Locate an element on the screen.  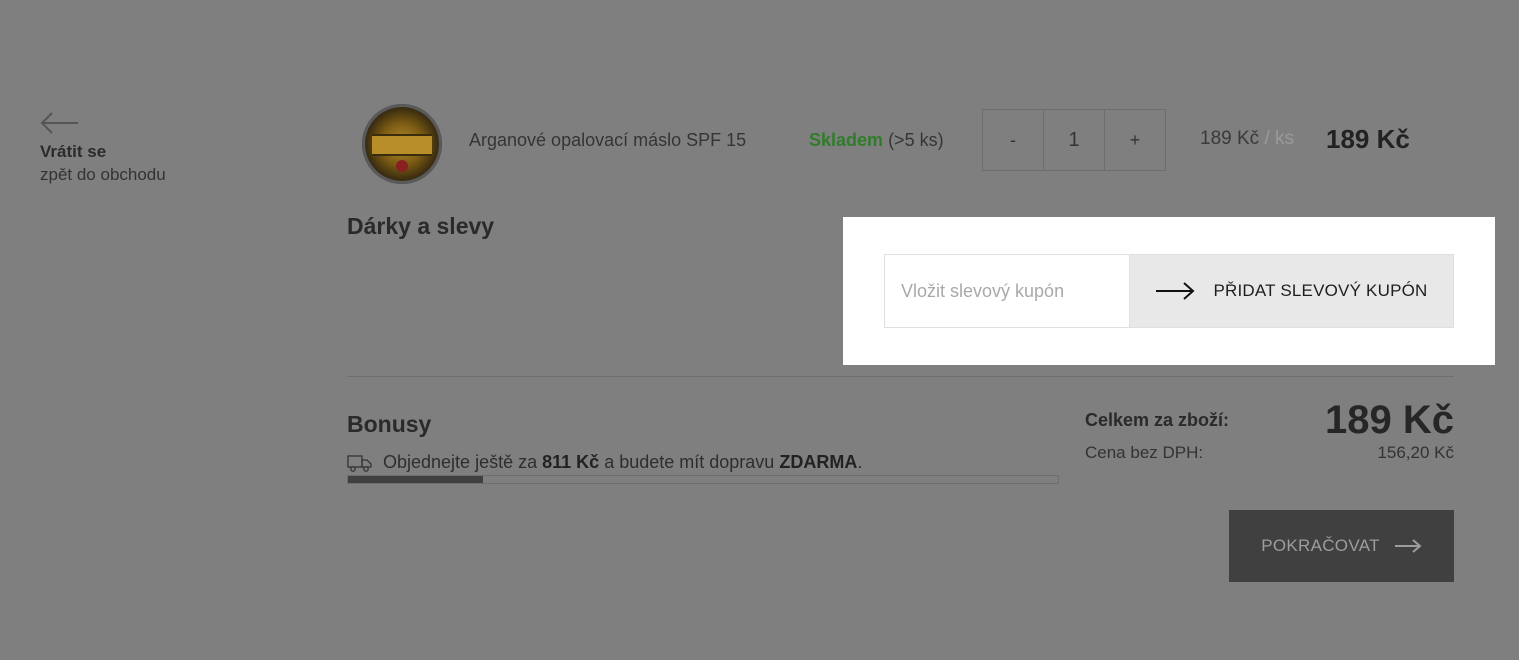
stock-status: Skladem is located at coordinates (846, 140).